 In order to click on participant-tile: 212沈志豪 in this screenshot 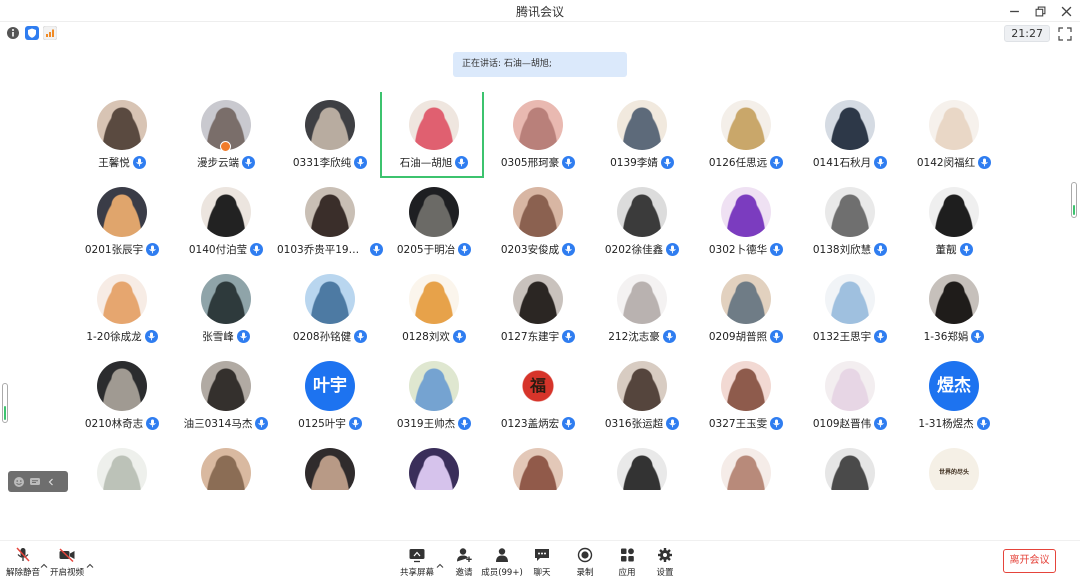, I will do `click(642, 310)`.